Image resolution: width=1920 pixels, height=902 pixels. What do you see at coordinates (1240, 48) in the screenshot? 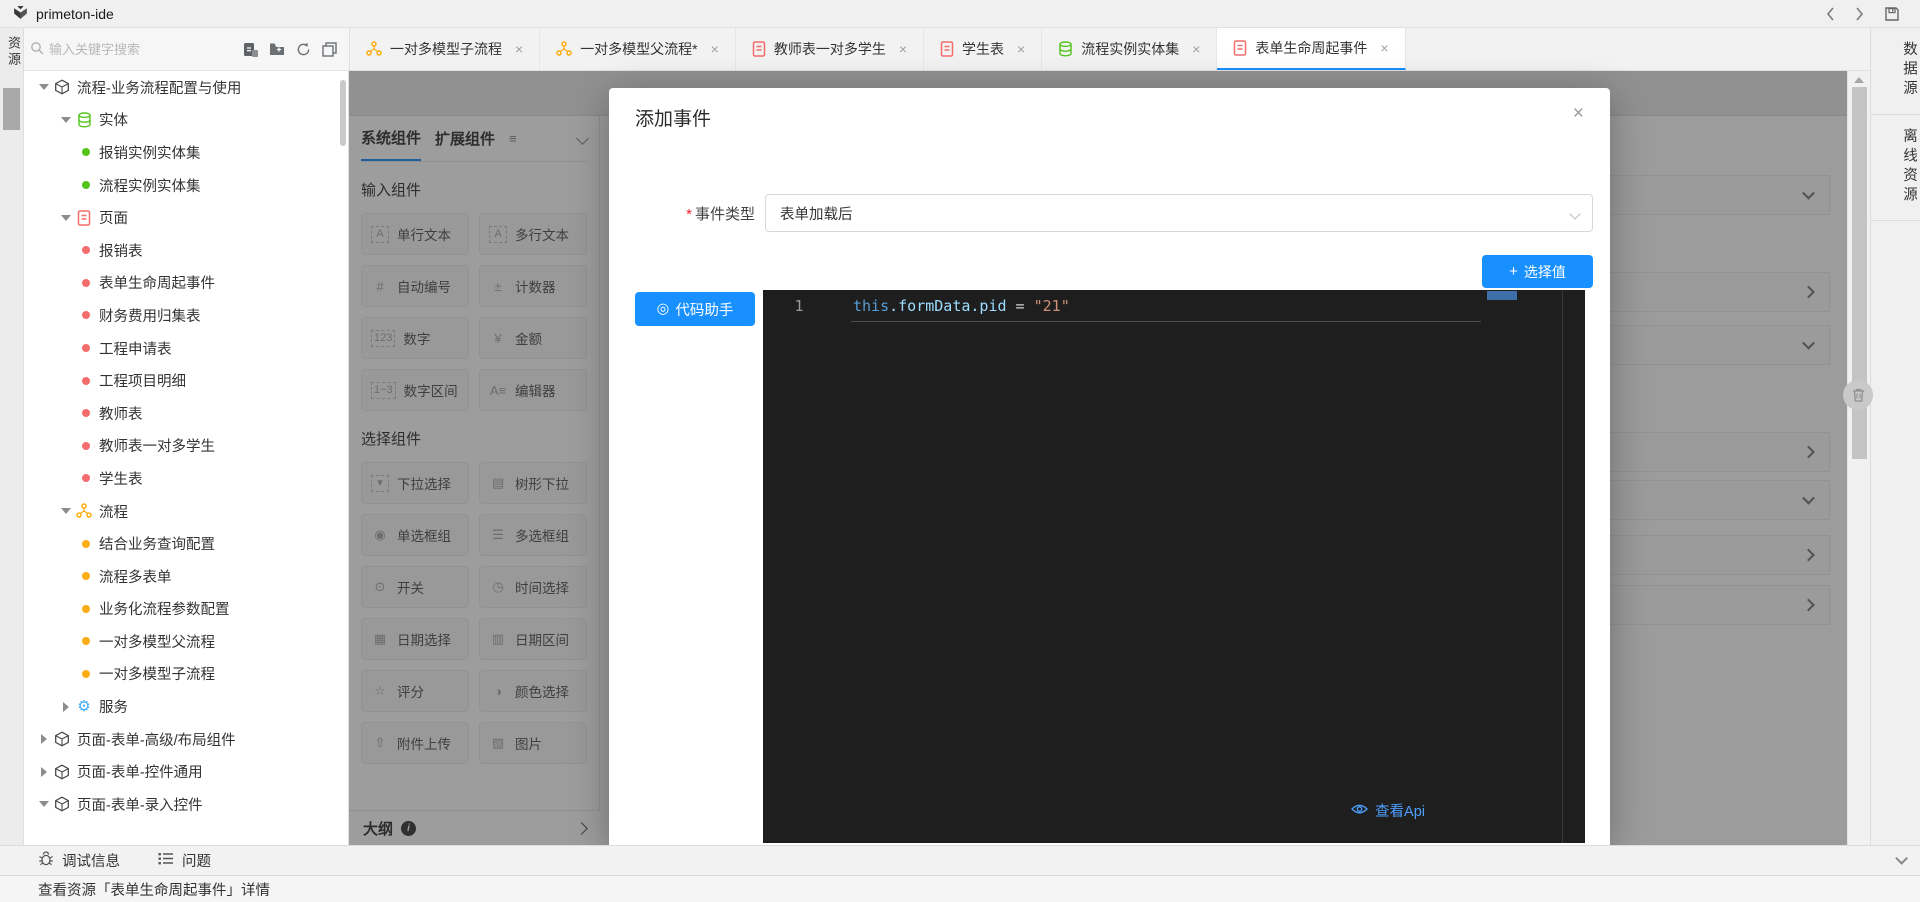
I see `page-icon` at bounding box center [1240, 48].